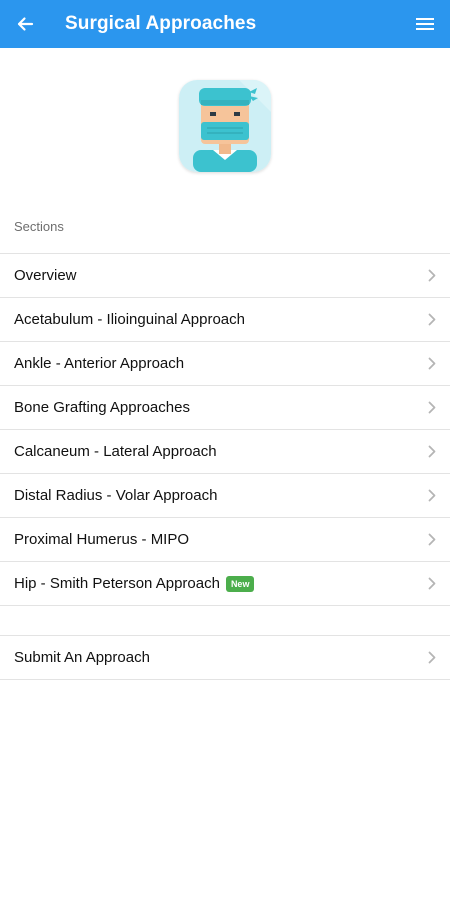 The height and width of the screenshot is (900, 450). I want to click on surgeon-avatar-icon, so click(225, 126).